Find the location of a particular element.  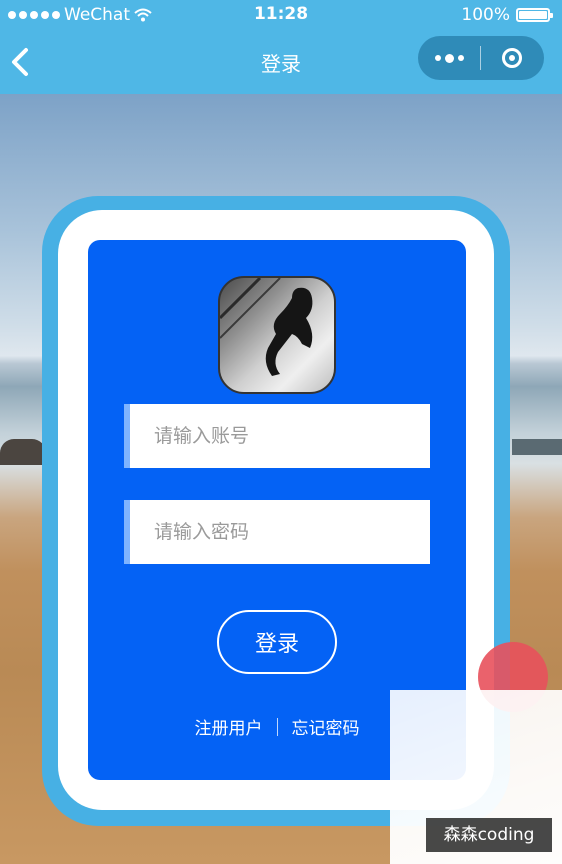

password-input is located at coordinates (280, 532).